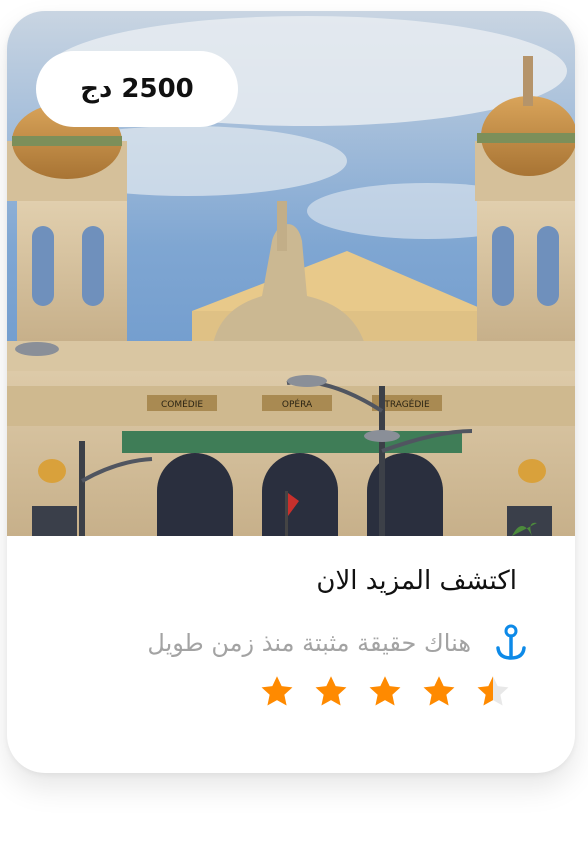  What do you see at coordinates (511, 643) in the screenshot?
I see `map-pin-icon` at bounding box center [511, 643].